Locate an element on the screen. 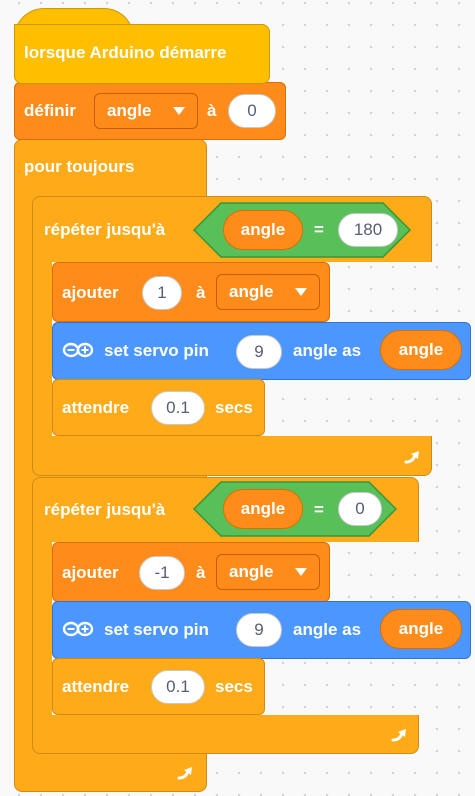 This screenshot has height=796, width=475. servo2-angle-reporter: angle is located at coordinates (421, 629).